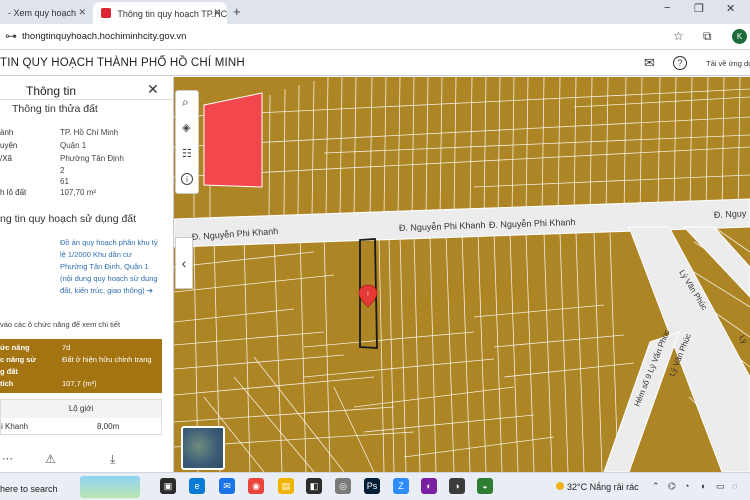 The width and height of the screenshot is (750, 500). Describe the element at coordinates (739, 36) in the screenshot. I see `profile-avatar: K` at that location.